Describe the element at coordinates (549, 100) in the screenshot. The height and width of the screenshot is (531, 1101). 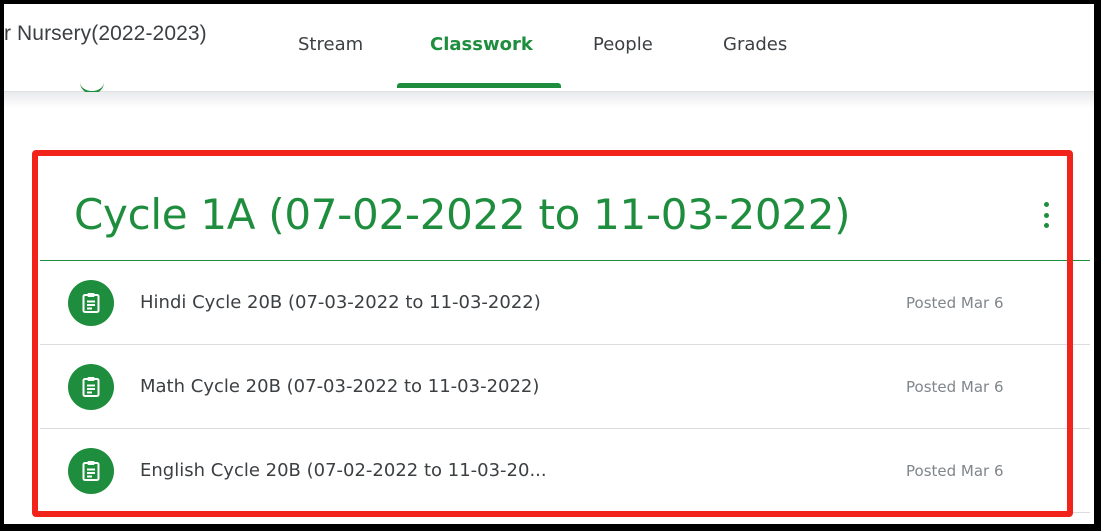
I see `header-shadow` at that location.